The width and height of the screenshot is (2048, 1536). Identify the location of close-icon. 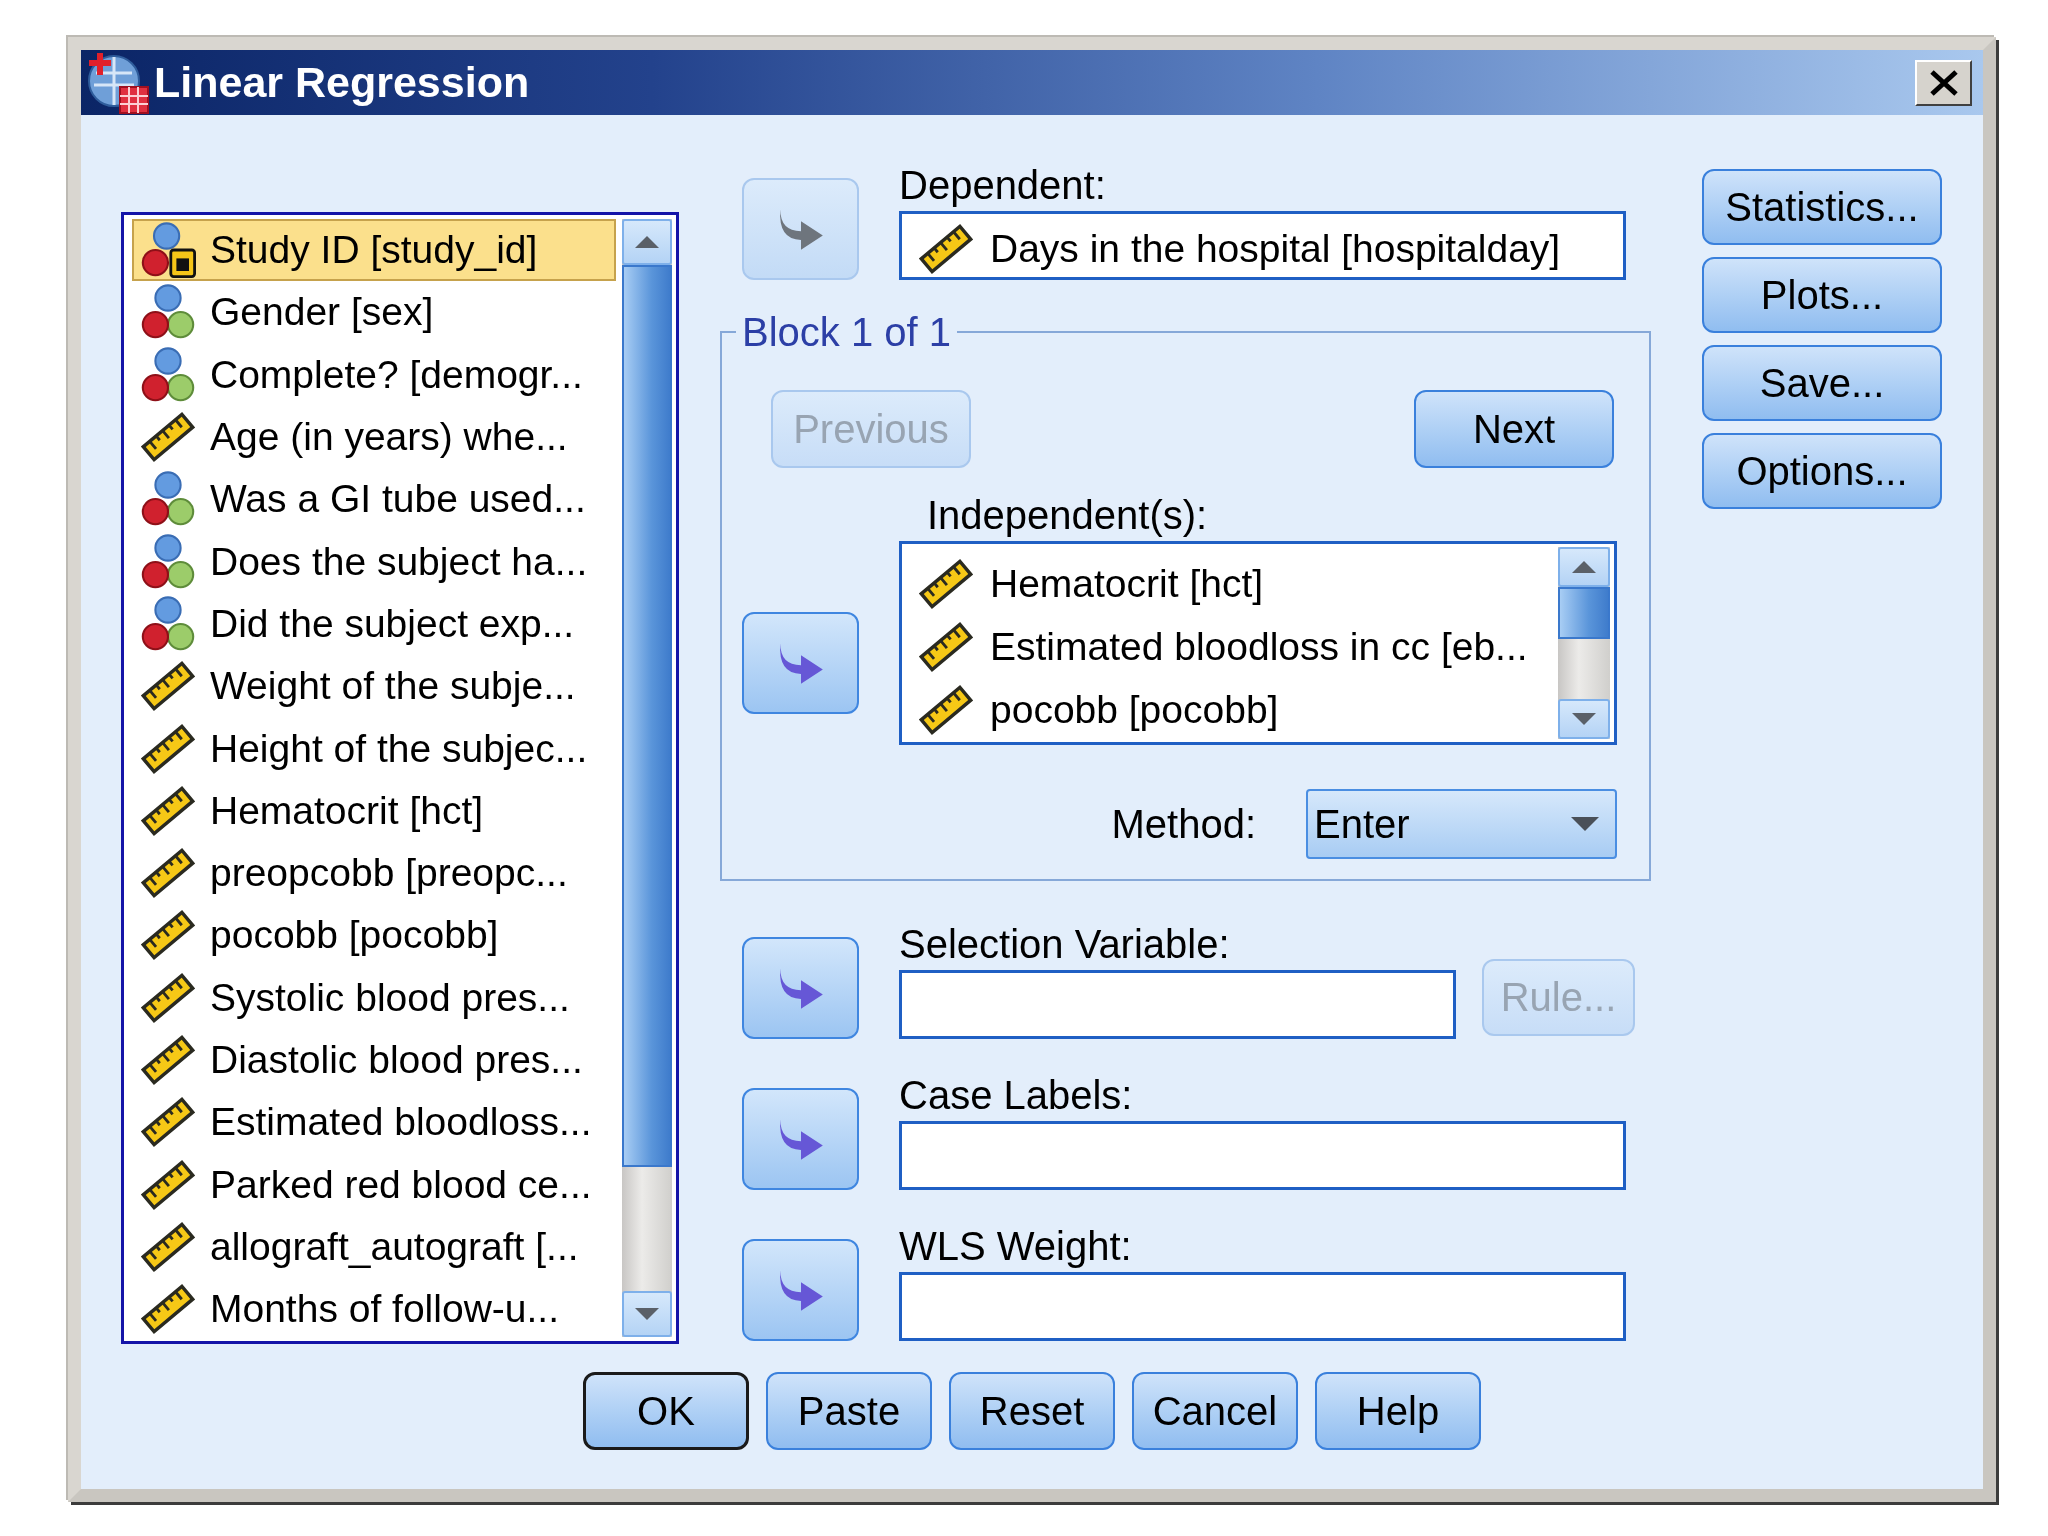
(1943, 82).